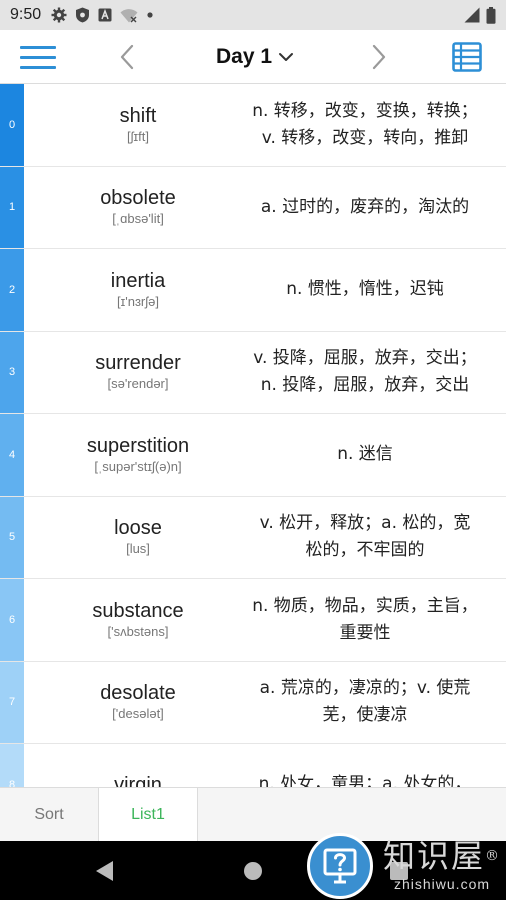  I want to click on word-text: surrender, so click(138, 363).